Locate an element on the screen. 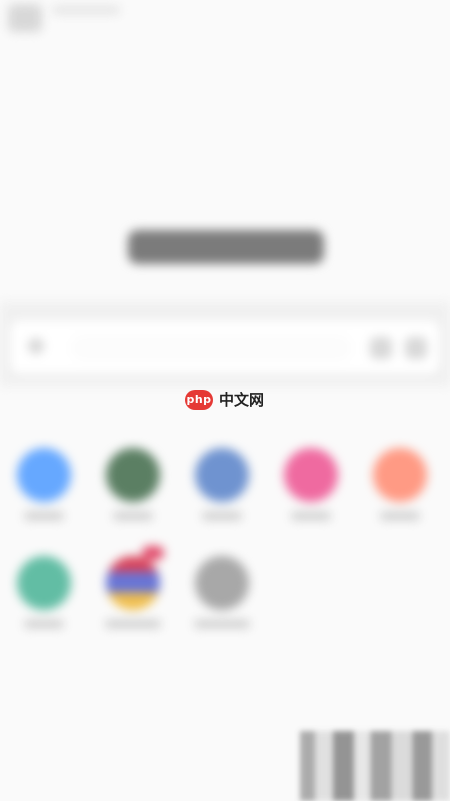 The image size is (450, 801). badge-icon is located at coordinates (153, 553).